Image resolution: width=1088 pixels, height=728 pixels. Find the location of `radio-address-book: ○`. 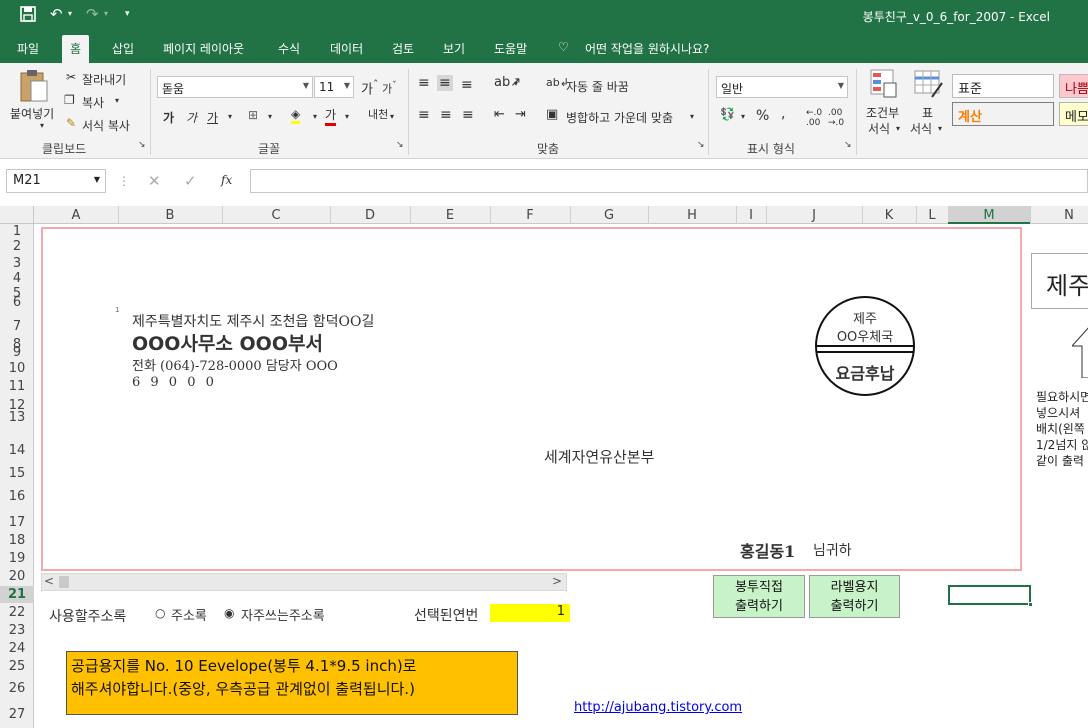

radio-address-book: ○ is located at coordinates (160, 613).